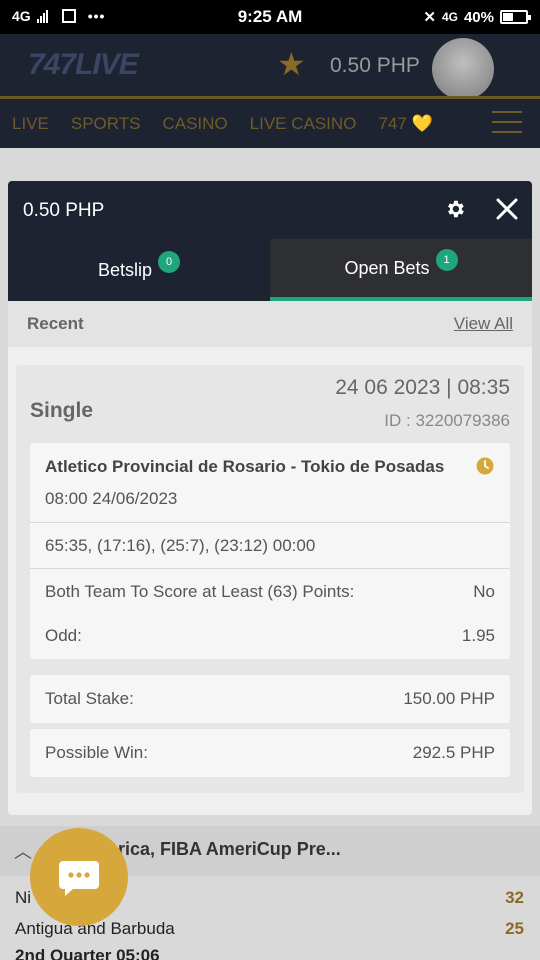 The width and height of the screenshot is (540, 960). I want to click on possible-win-value: 292.5 PHP, so click(453, 752).